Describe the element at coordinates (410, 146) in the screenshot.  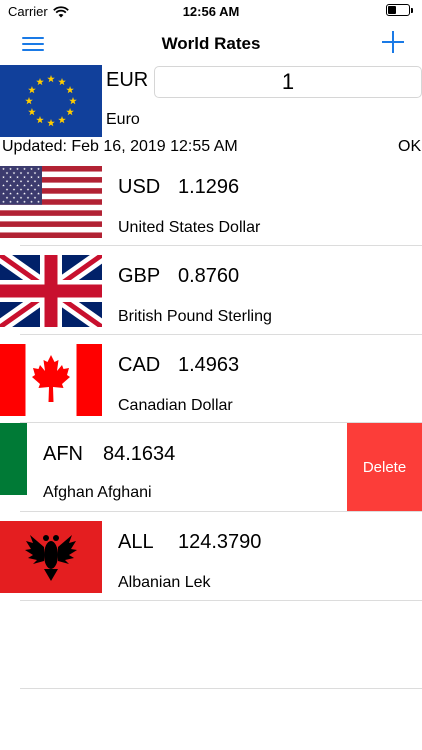
I see `ok-status: OK` at that location.